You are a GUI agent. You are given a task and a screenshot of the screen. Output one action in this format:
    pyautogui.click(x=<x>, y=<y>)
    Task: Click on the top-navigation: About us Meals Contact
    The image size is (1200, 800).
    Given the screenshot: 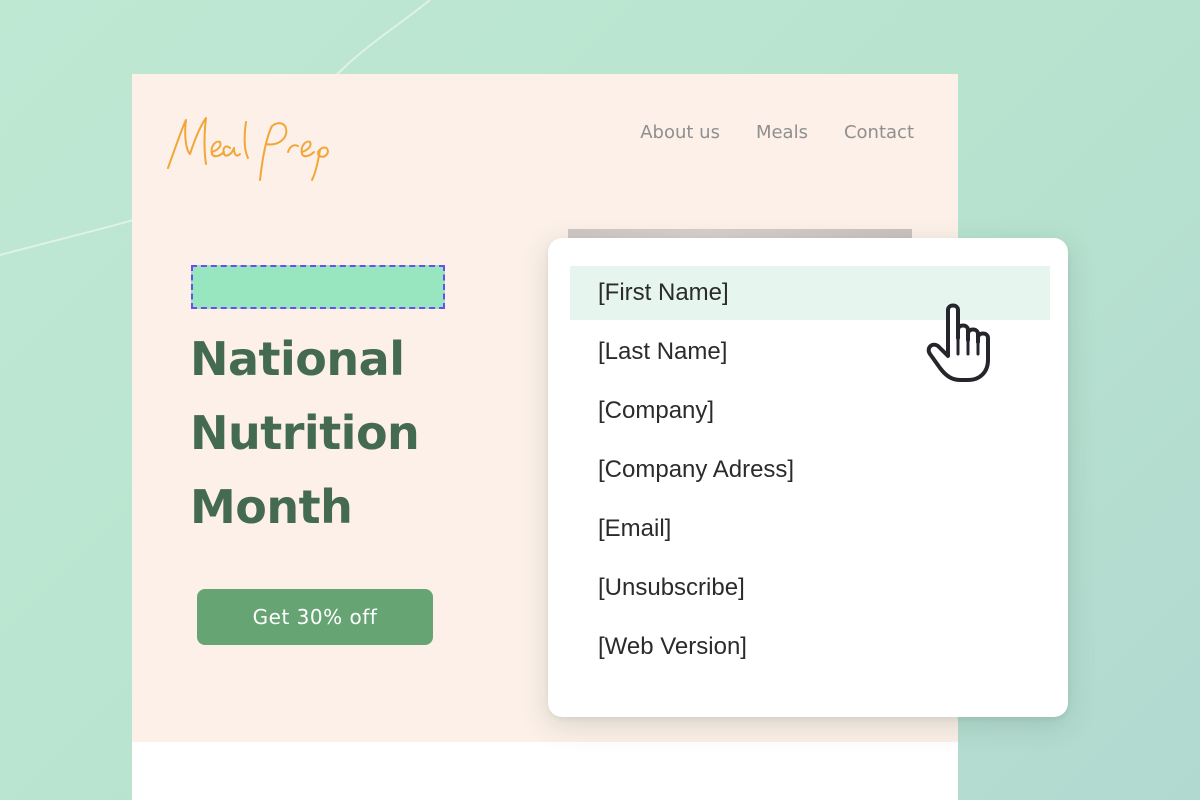 What is the action you would take?
    pyautogui.click(x=777, y=132)
    